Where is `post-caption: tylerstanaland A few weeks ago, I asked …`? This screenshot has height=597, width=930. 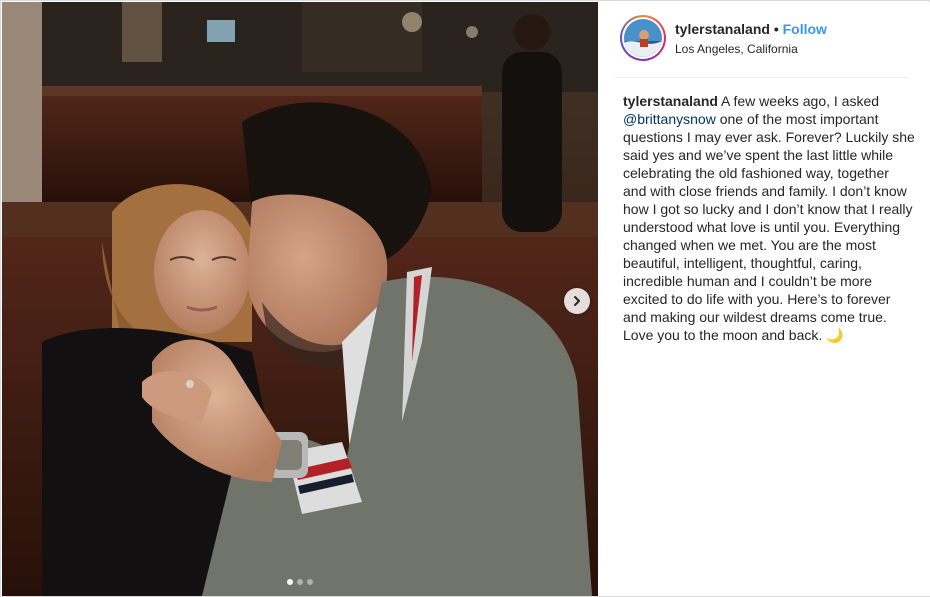
post-caption: tylerstanaland A few weeks ago, I asked … is located at coordinates (769, 218).